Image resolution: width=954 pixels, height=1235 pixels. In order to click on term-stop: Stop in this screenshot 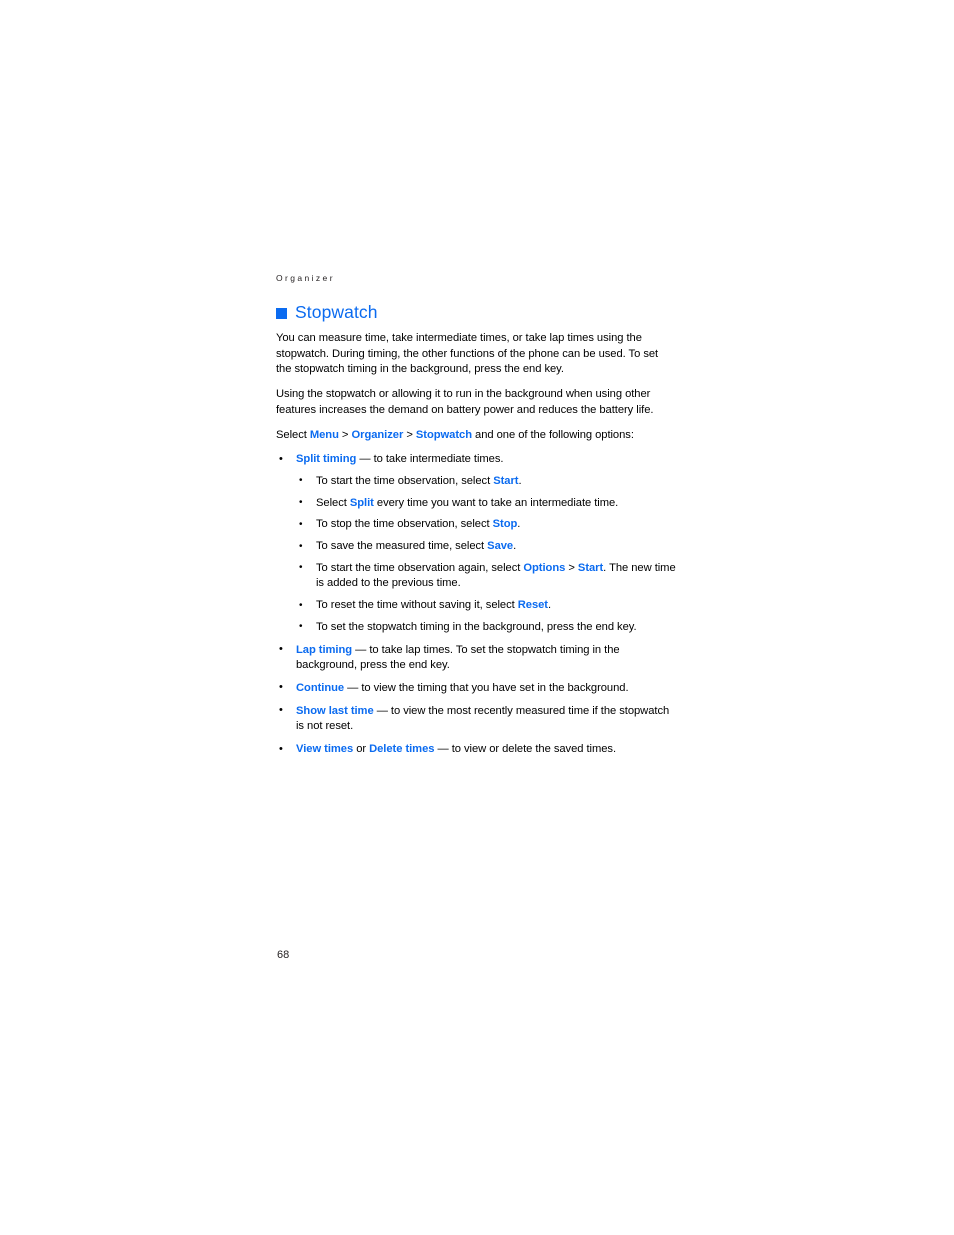, I will do `click(505, 524)`.